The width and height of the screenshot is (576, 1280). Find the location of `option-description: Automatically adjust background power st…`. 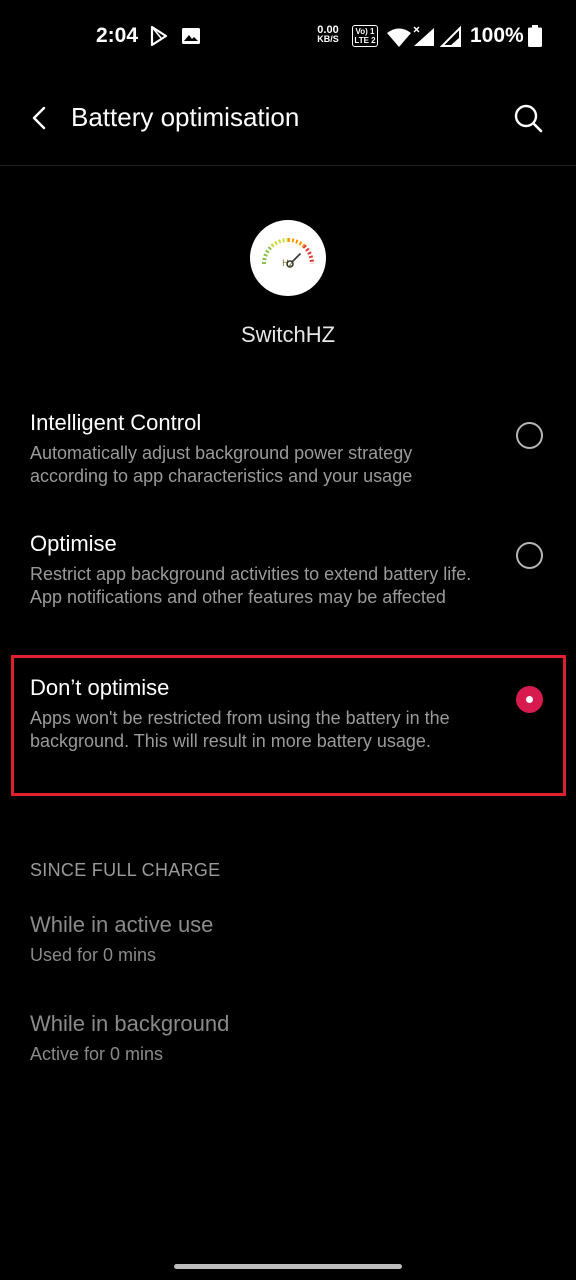

option-description: Automatically adjust background power st… is located at coordinates (221, 464).